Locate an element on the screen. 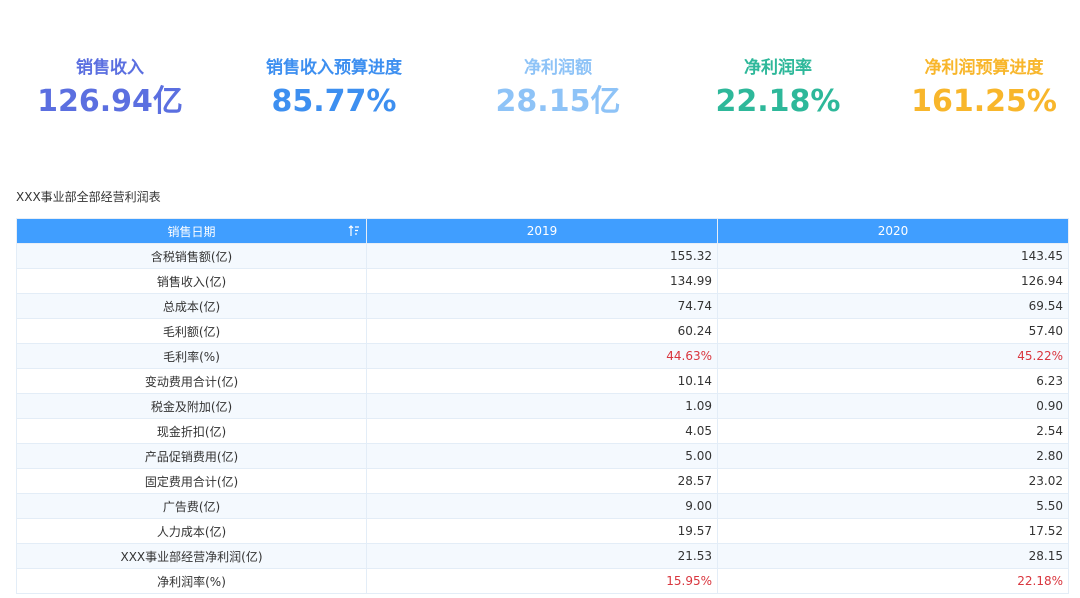 This screenshot has width=1080, height=598. cell-2019: 1.09 is located at coordinates (542, 406).